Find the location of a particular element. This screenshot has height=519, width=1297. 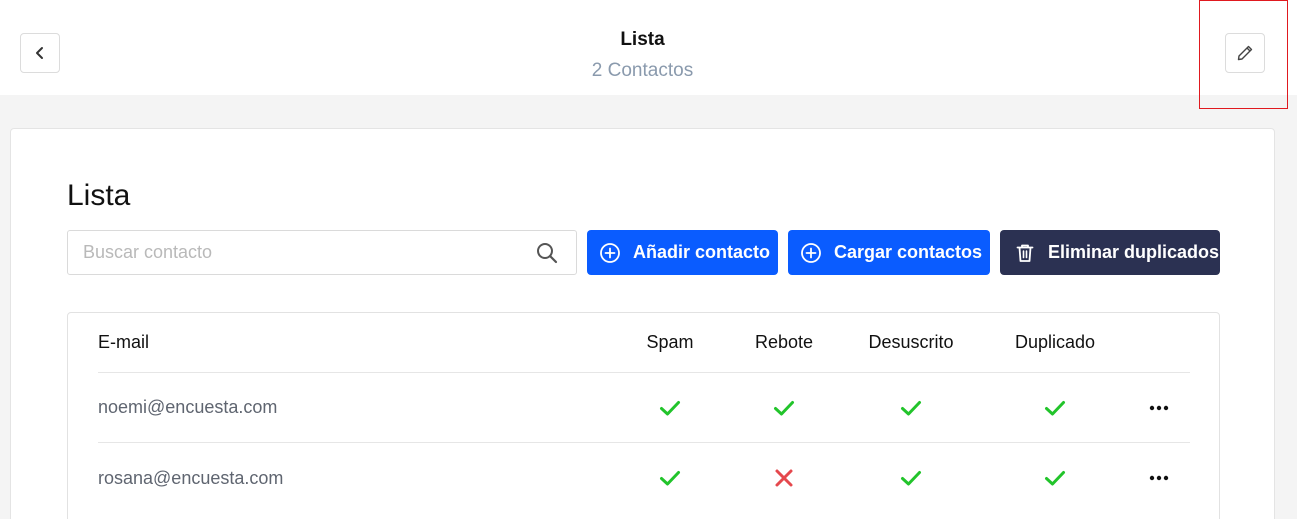

cross-icon is located at coordinates (784, 478).